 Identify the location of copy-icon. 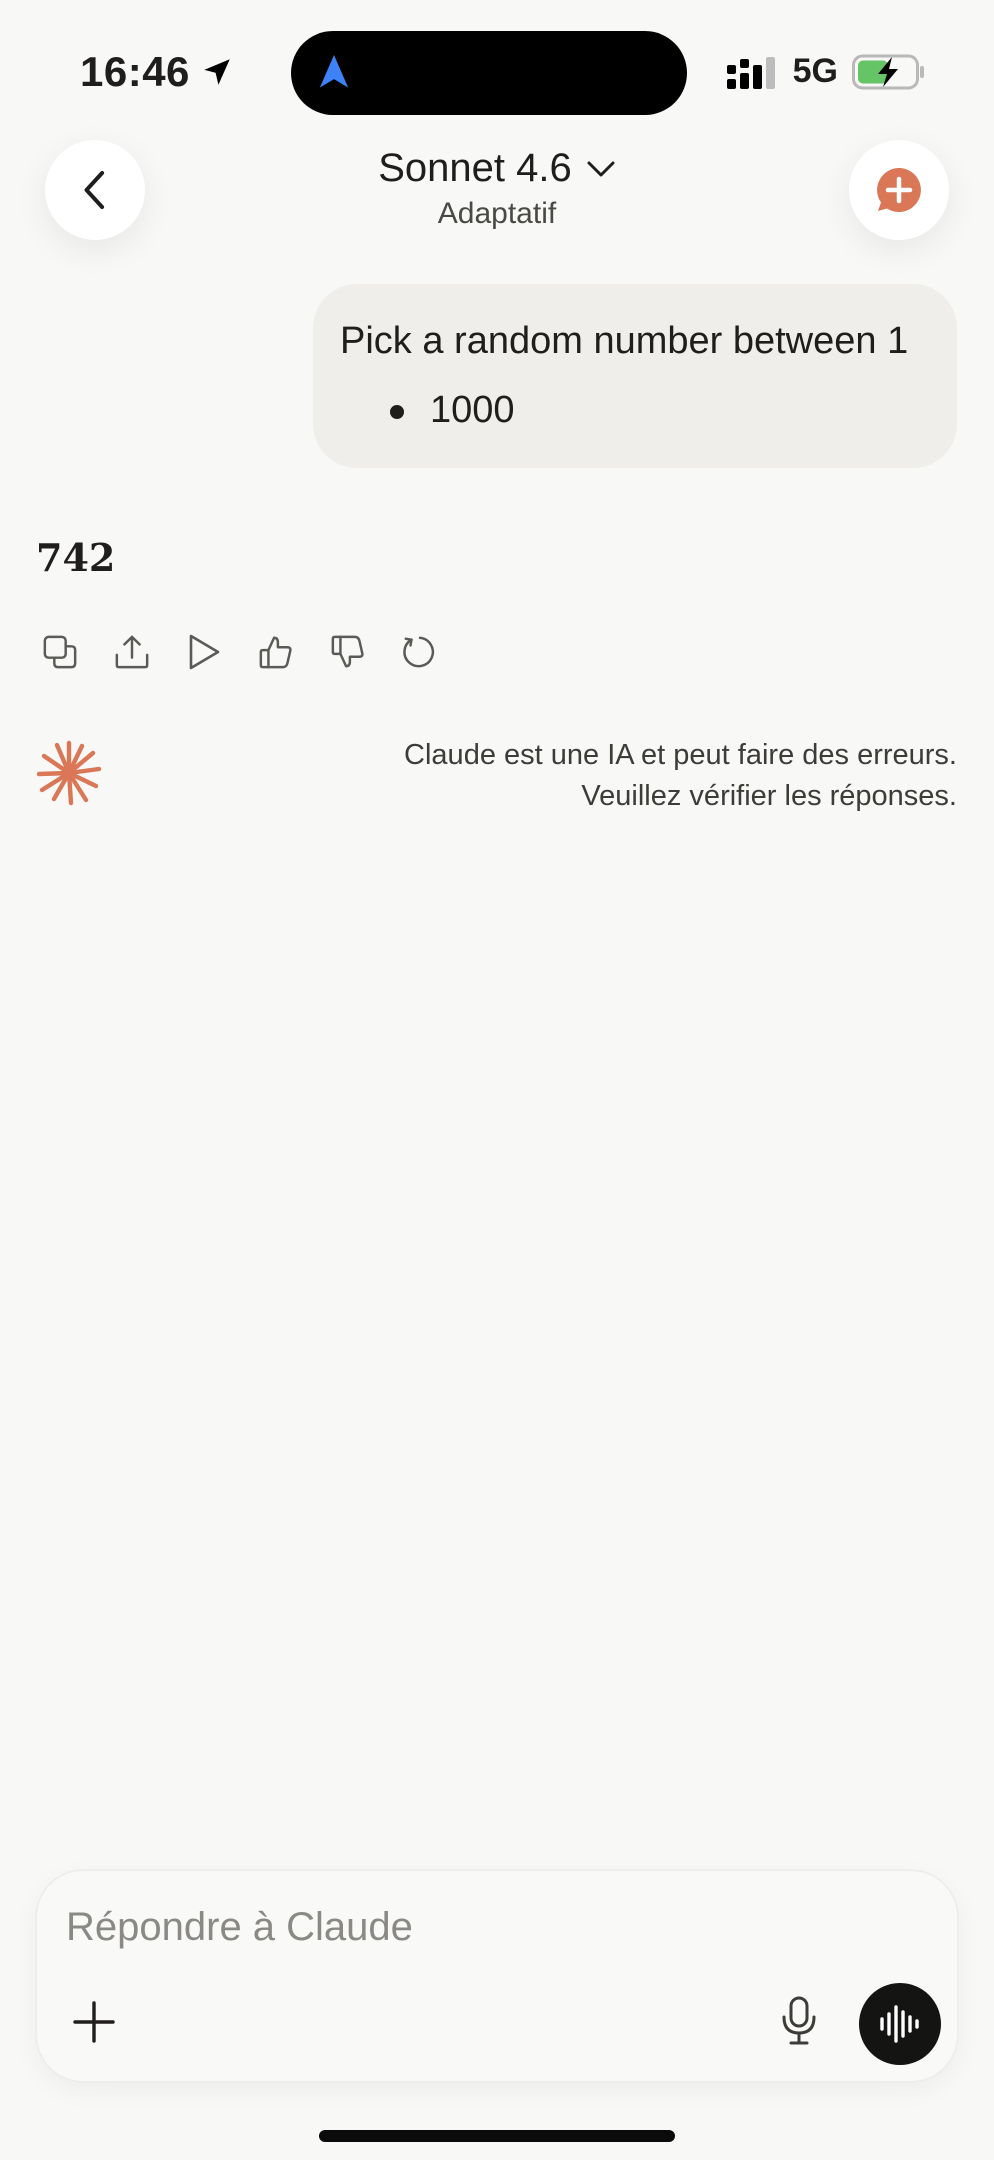
(60, 652).